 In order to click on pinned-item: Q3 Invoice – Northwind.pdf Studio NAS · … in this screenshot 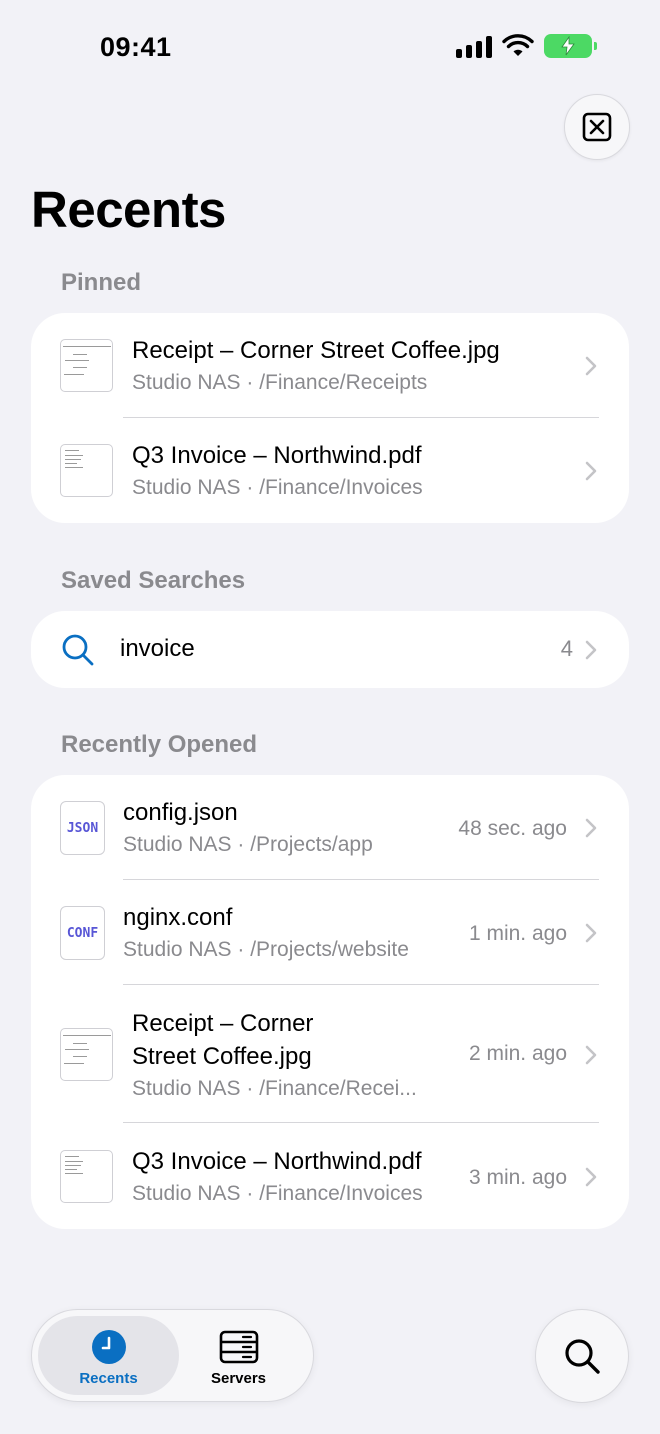, I will do `click(330, 470)`.